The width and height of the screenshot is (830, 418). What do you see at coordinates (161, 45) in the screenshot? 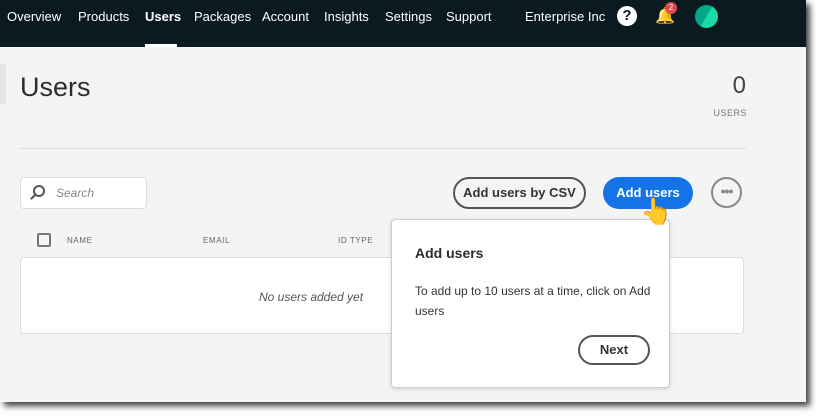
I see `active-tab-indicator` at bounding box center [161, 45].